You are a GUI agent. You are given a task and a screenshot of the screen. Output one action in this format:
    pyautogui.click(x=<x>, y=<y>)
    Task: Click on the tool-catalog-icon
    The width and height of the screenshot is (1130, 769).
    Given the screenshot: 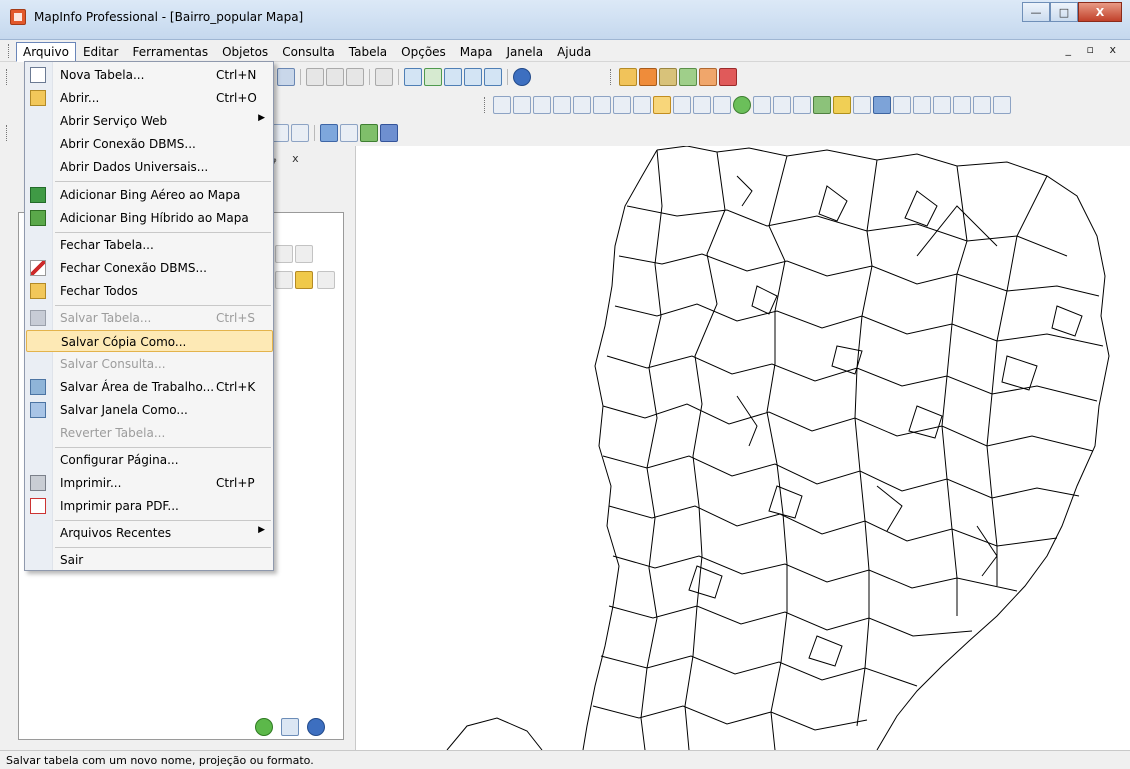 What is the action you would take?
    pyautogui.click(x=648, y=77)
    